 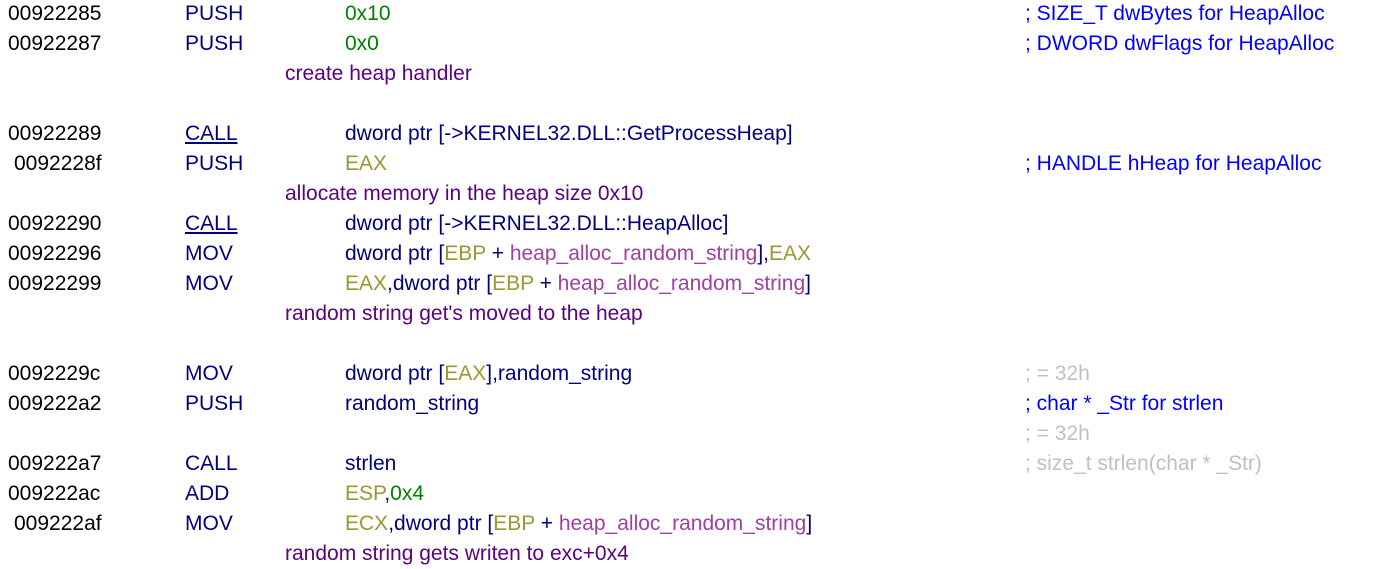 I want to click on plate-comment-line: random string get's moved to the heap, so click(x=697, y=314).